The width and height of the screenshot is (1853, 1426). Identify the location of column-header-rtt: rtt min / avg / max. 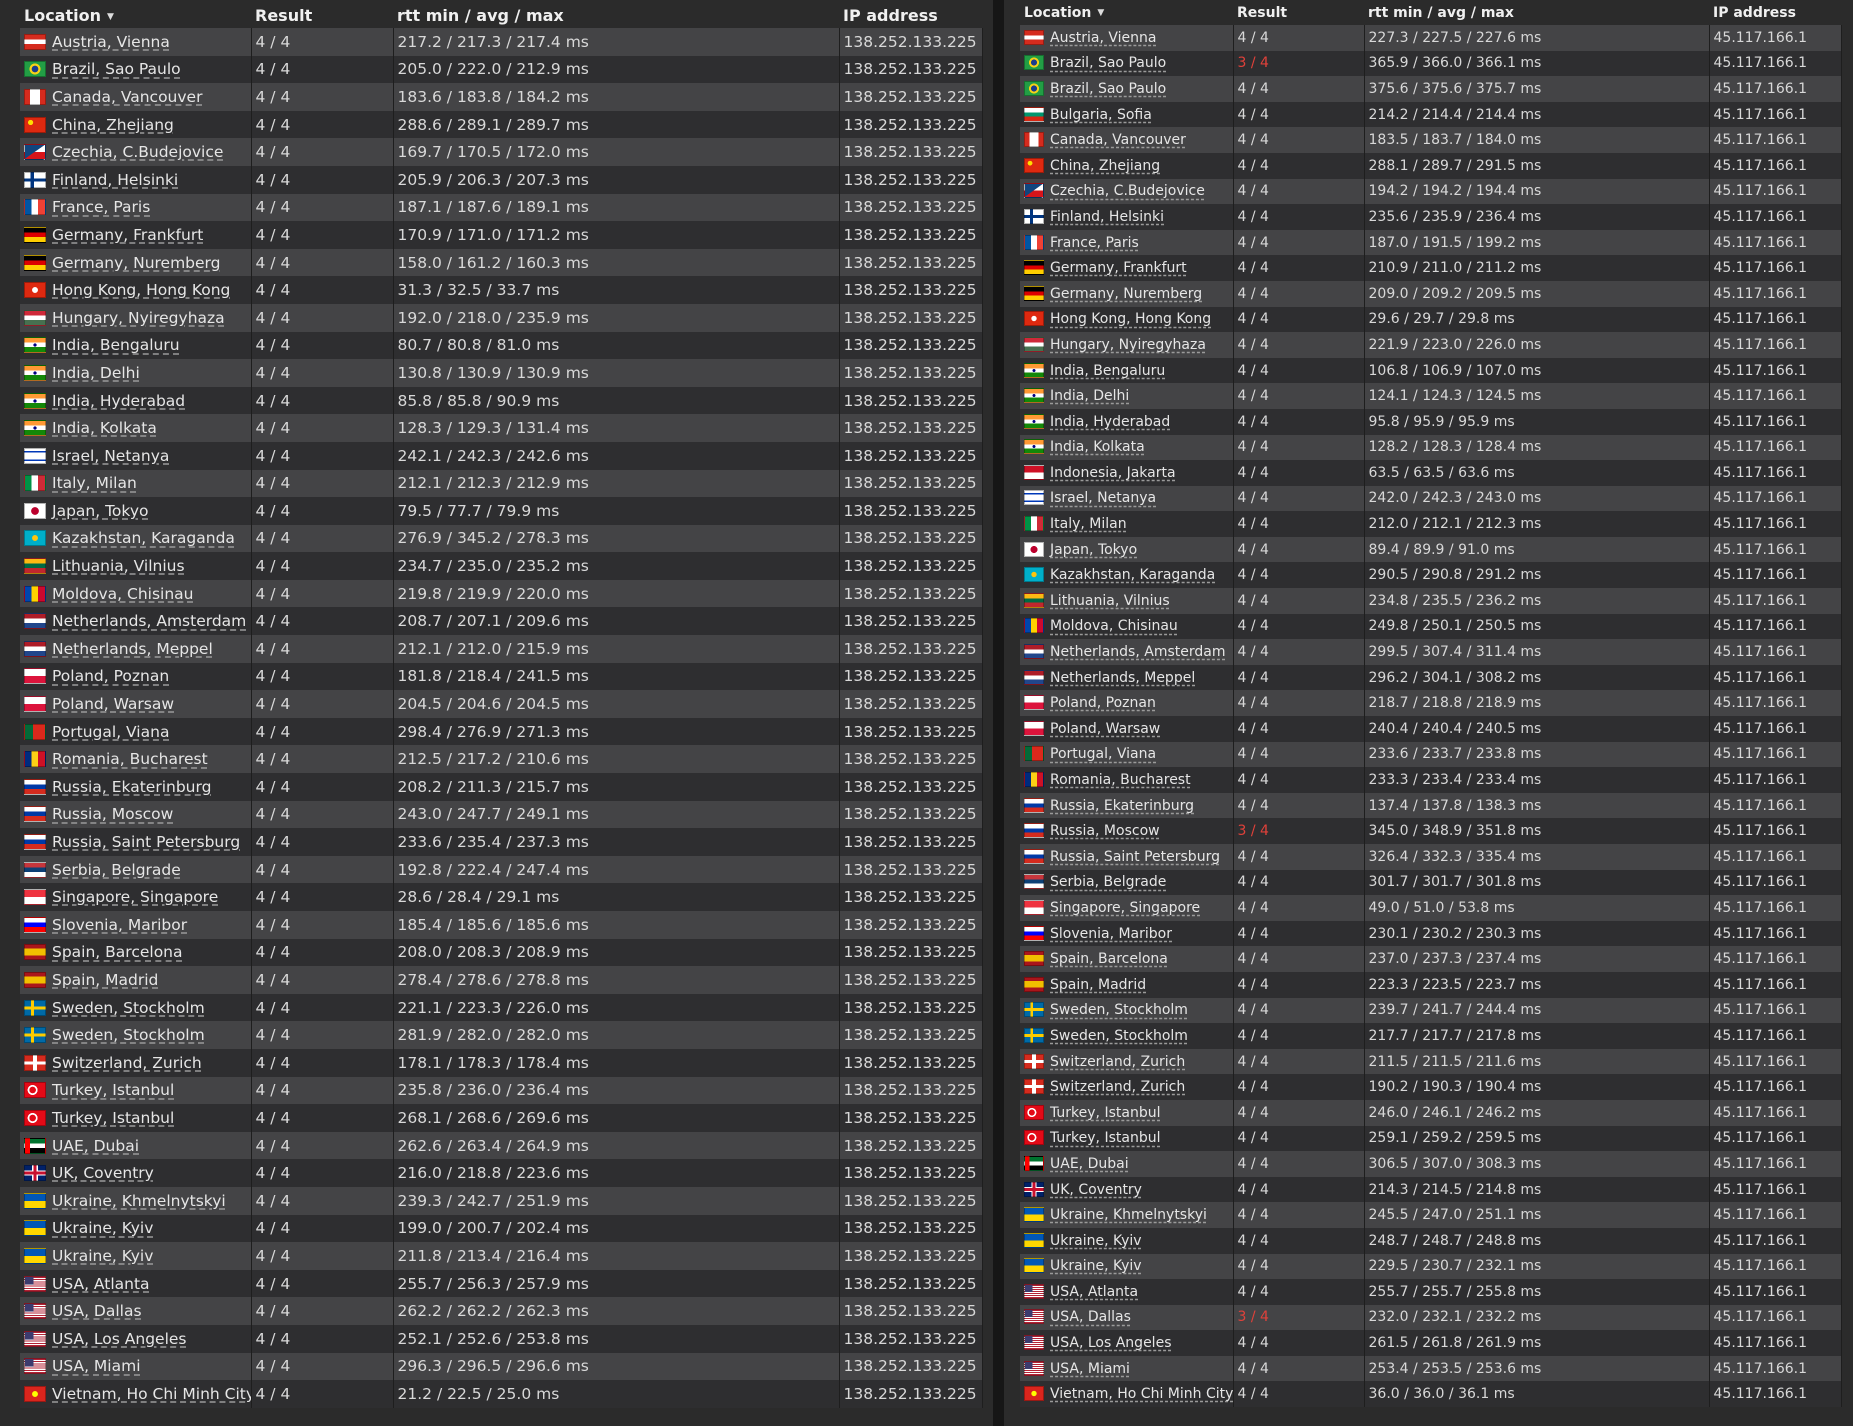
(1536, 13).